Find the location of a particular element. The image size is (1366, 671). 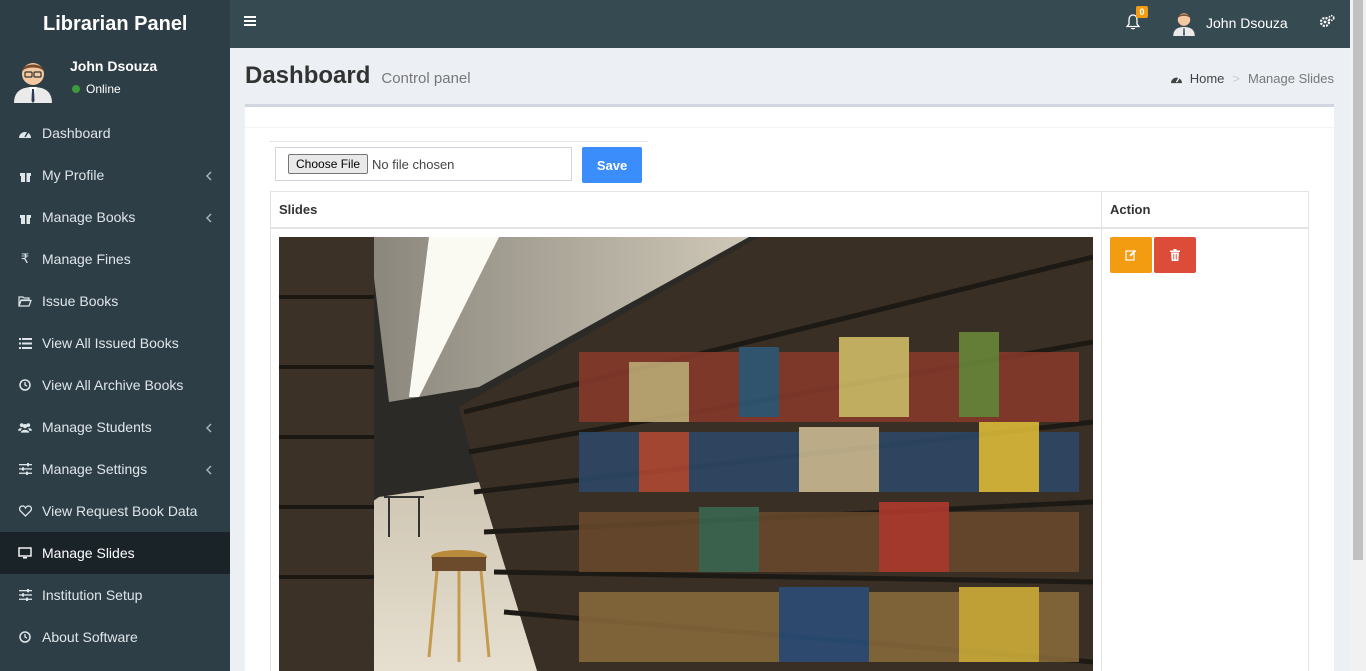

sidebar-item-label: About Software is located at coordinates (90, 637).